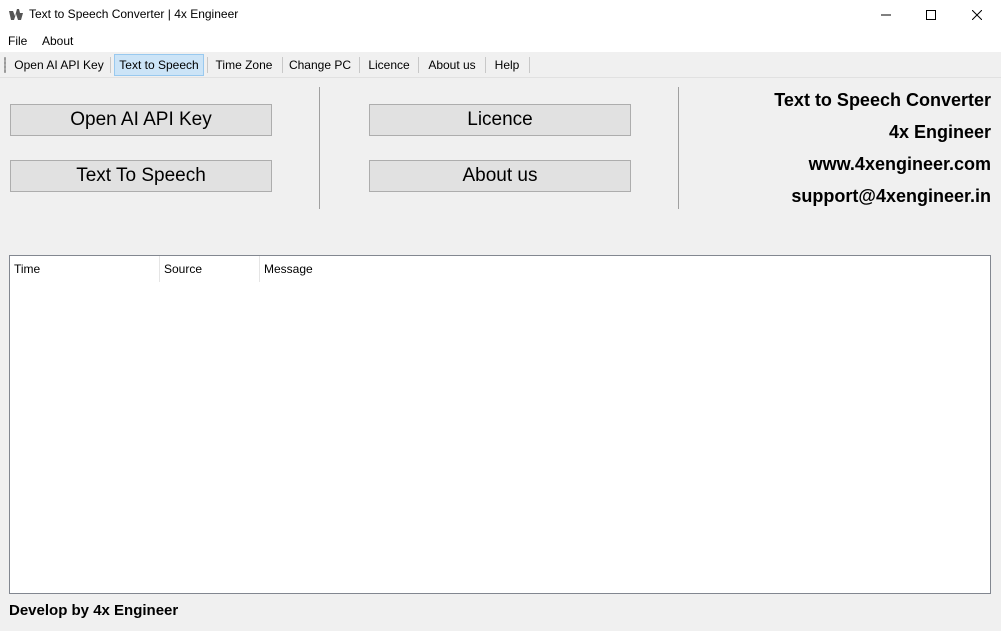 This screenshot has height=631, width=1001. I want to click on column-header-message: Message, so click(360, 269).